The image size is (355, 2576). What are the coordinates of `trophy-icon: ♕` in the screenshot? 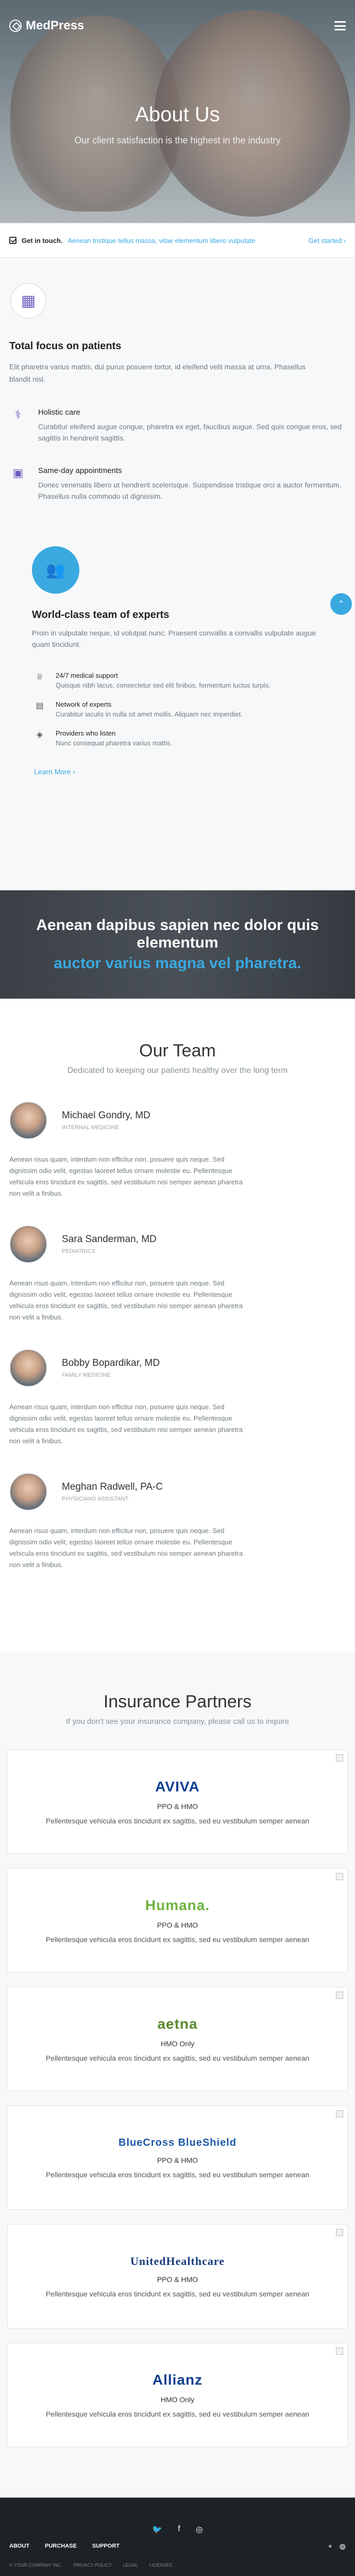 It's located at (40, 677).